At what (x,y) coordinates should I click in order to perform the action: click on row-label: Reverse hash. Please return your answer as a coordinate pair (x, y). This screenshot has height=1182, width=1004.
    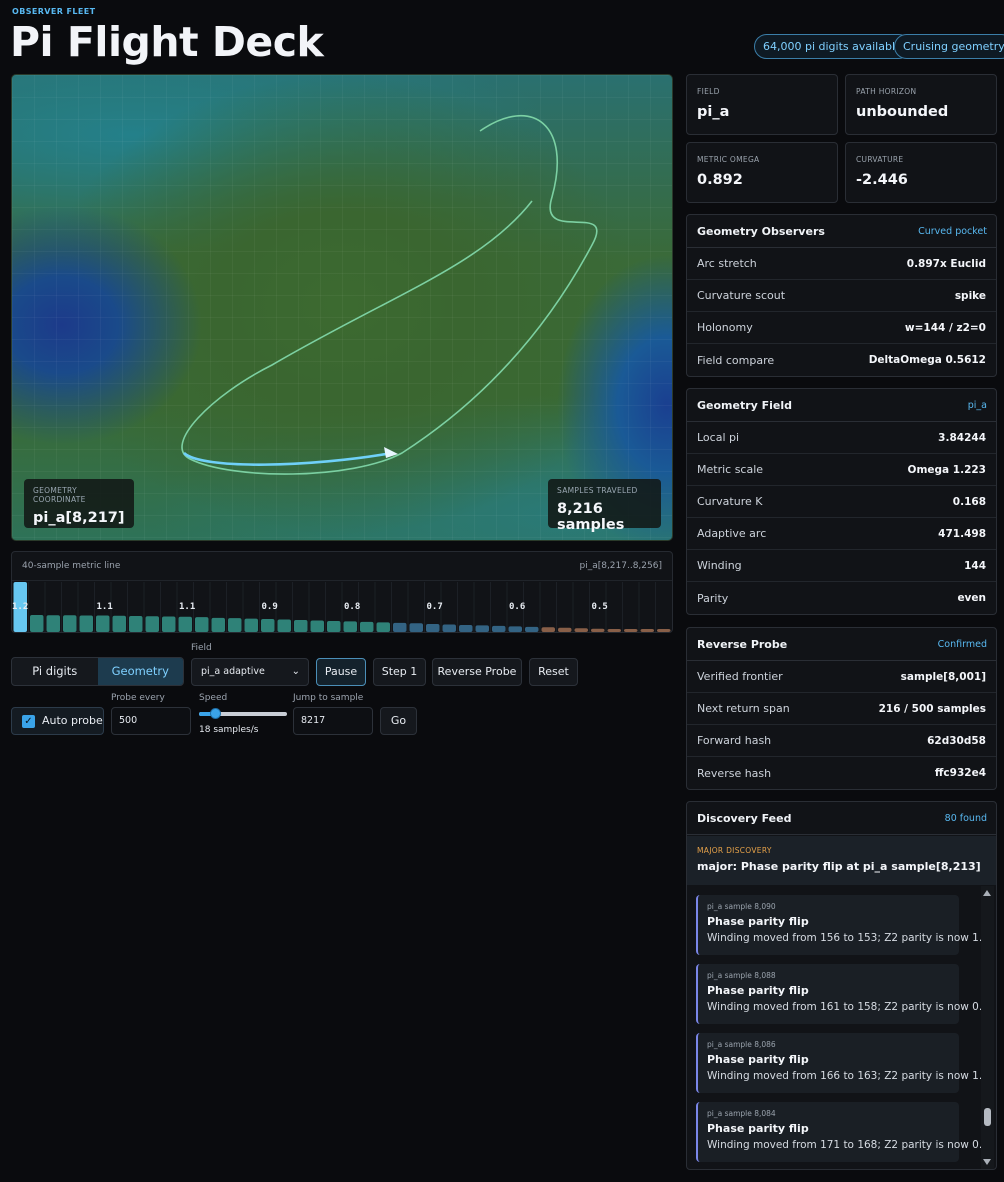
    Looking at the image, I should click on (734, 773).